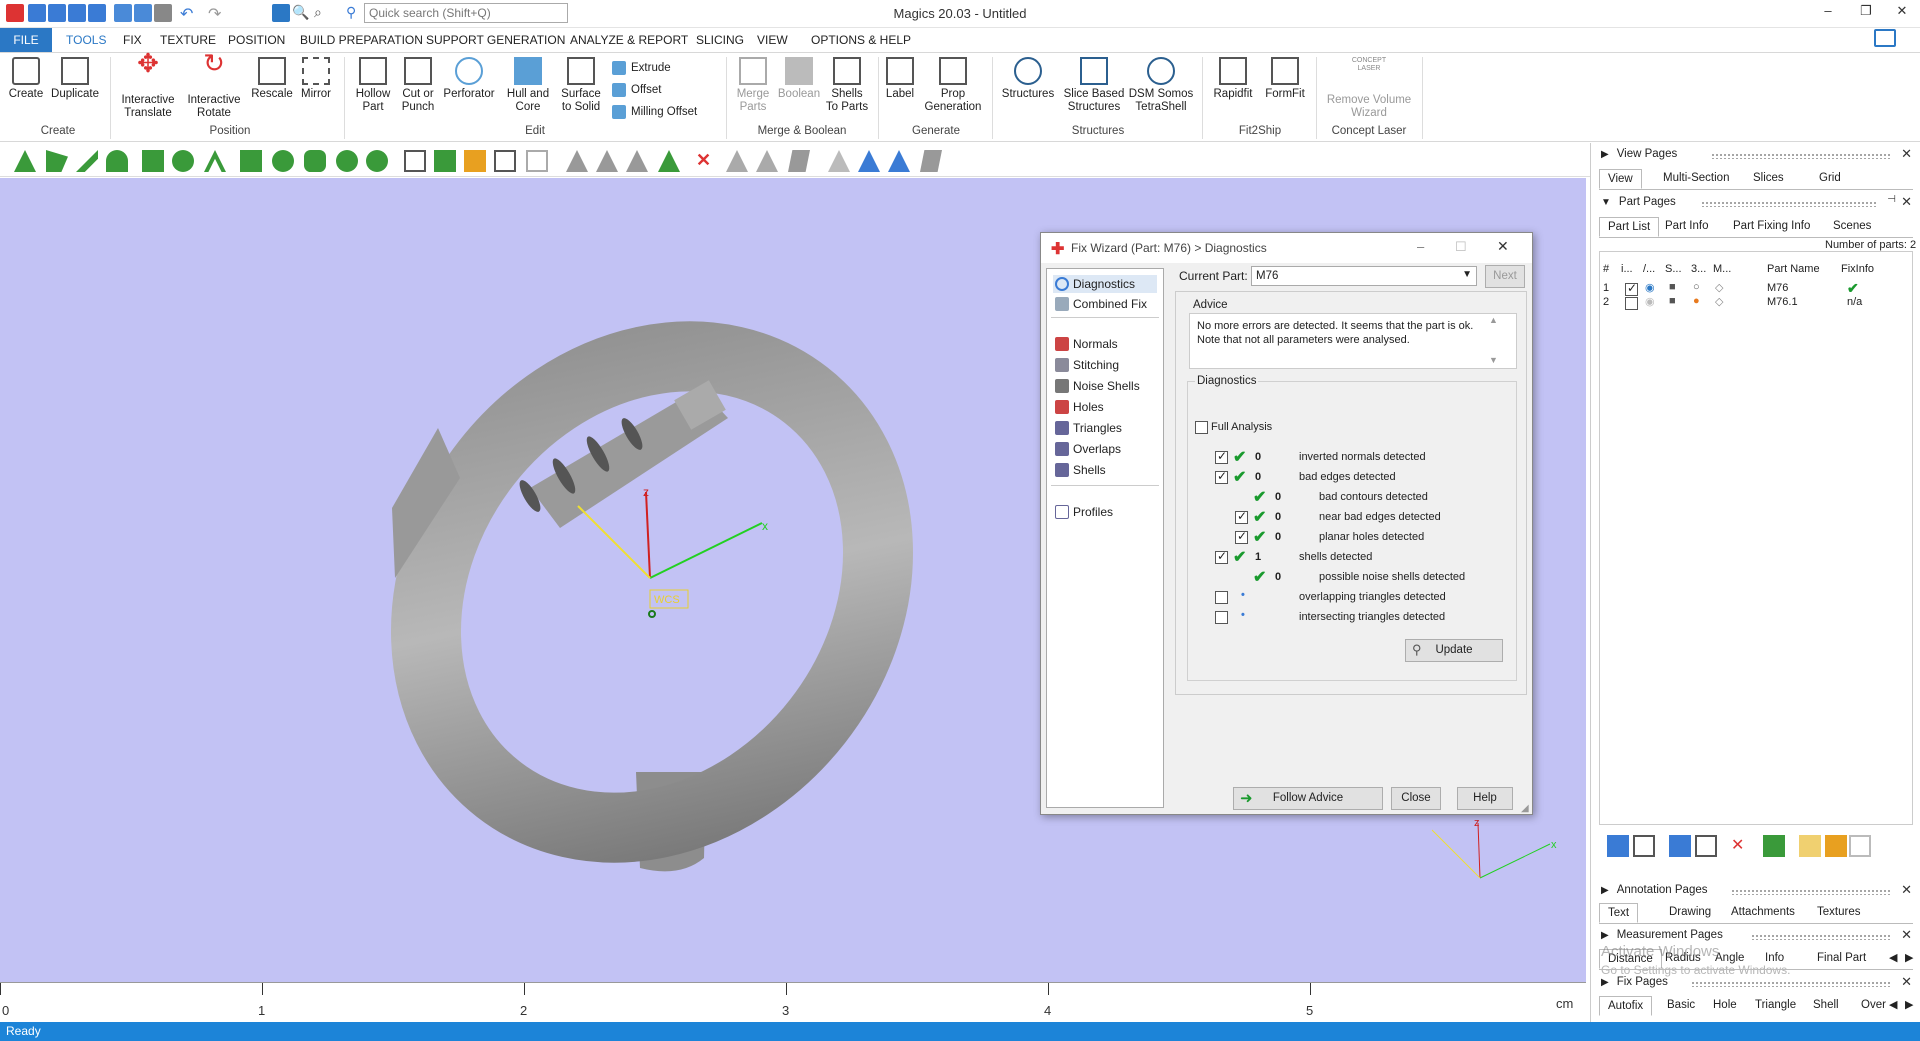  What do you see at coordinates (1105, 386) in the screenshot?
I see `nav-noise-shells: Noise Shells` at bounding box center [1105, 386].